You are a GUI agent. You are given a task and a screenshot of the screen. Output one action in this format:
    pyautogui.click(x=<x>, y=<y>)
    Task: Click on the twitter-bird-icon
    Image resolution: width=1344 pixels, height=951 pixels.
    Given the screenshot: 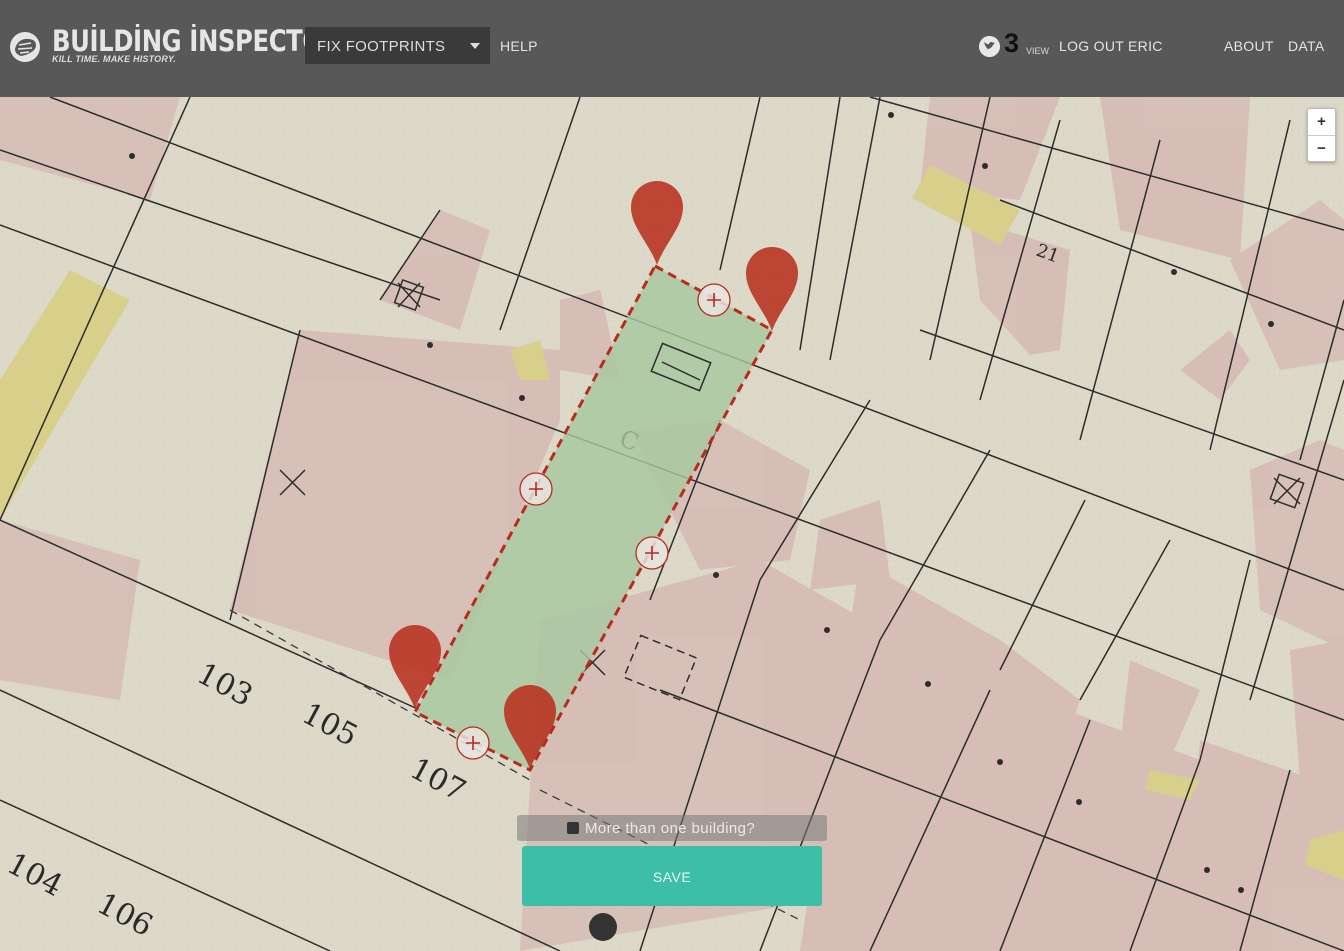 What is the action you would take?
    pyautogui.click(x=989, y=46)
    